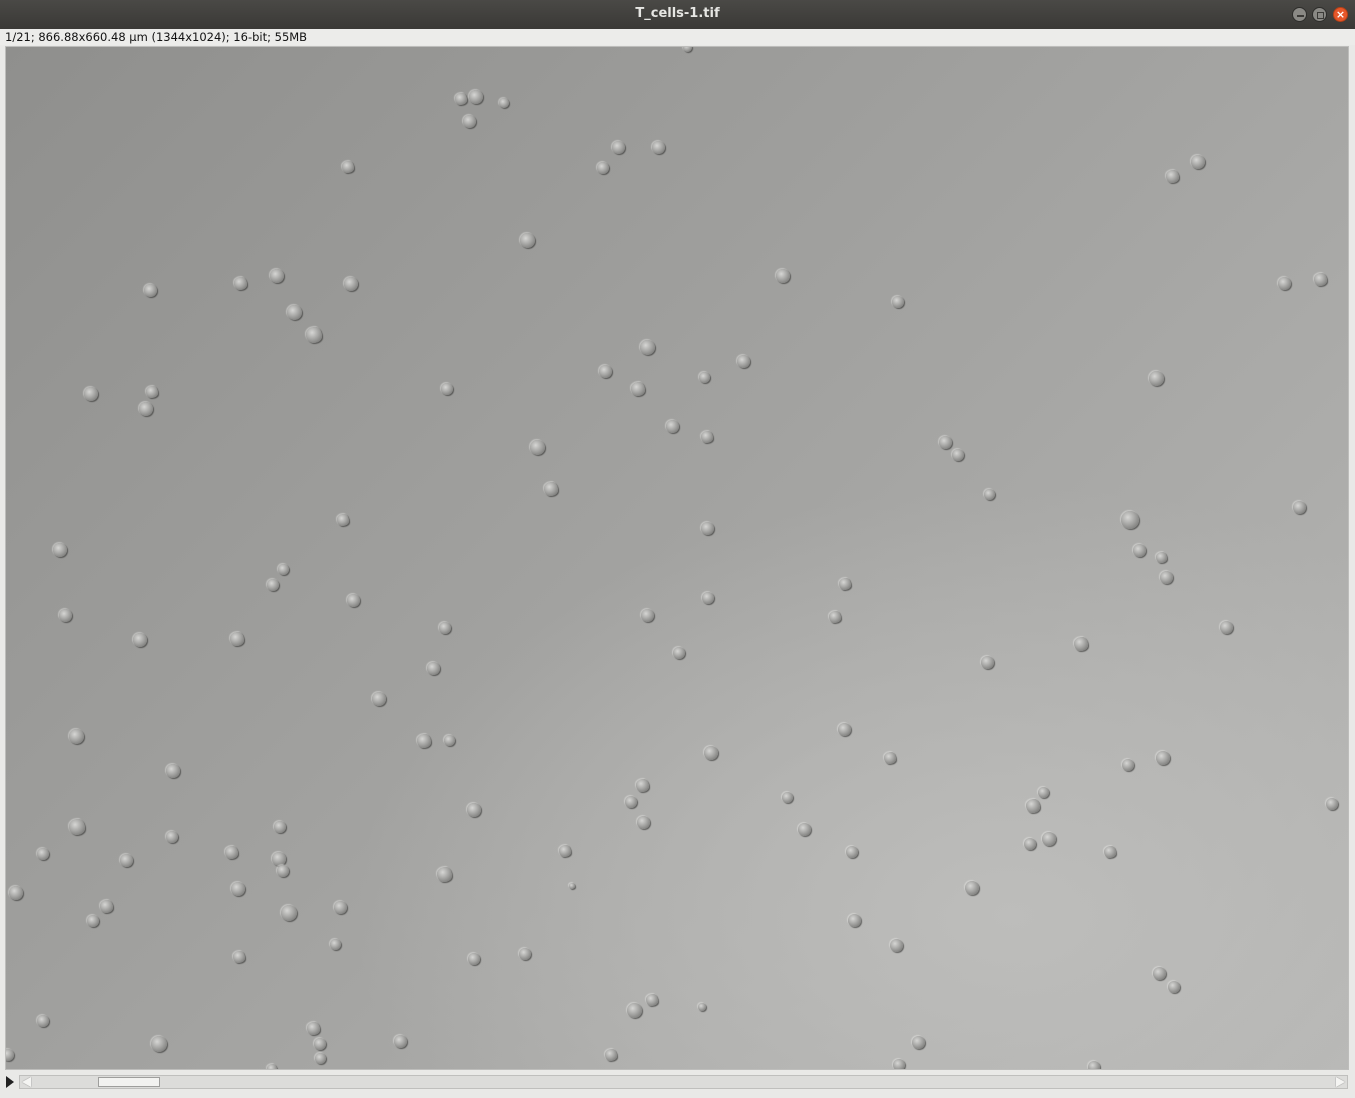  I want to click on window-titlebar: T_cells-1.tif ×, so click(677, 15).